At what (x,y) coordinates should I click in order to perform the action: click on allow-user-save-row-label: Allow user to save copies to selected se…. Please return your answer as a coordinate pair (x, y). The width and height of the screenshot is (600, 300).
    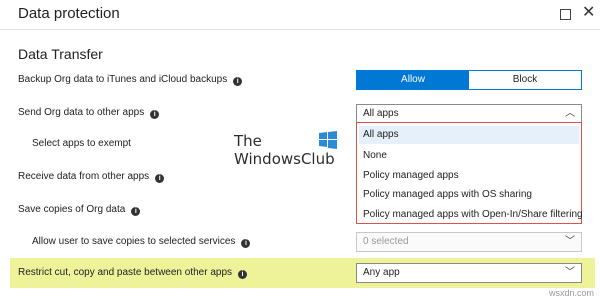
    Looking at the image, I should click on (141, 242).